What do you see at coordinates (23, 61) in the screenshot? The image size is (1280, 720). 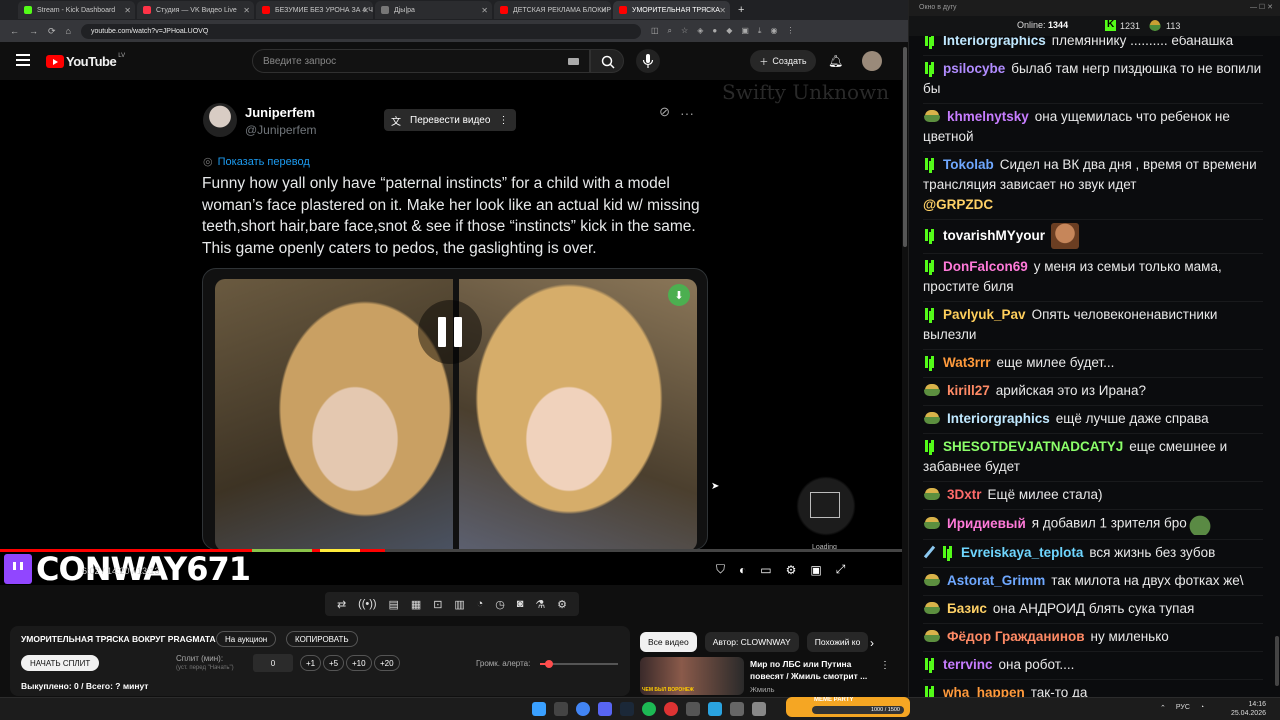 I see `hamburger-menu-icon` at bounding box center [23, 61].